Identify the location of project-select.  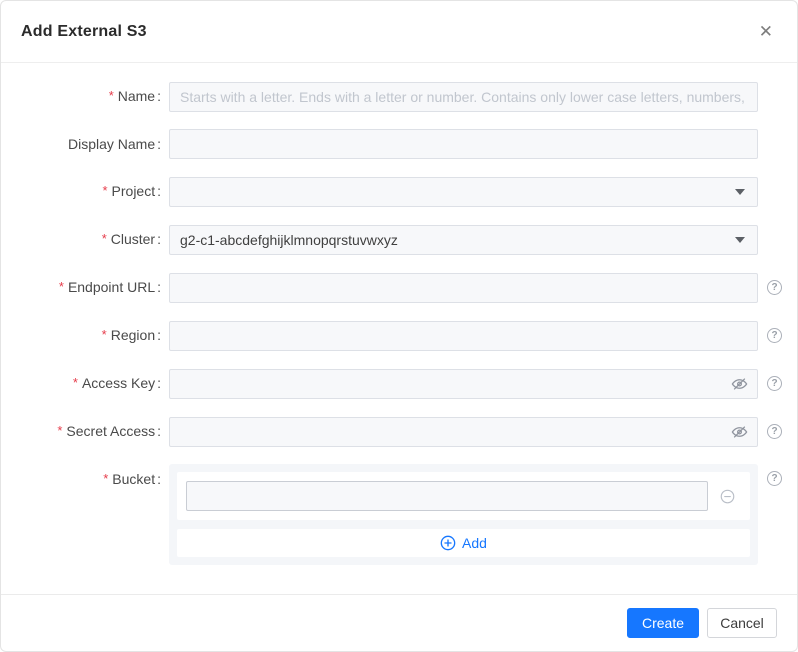
(463, 191).